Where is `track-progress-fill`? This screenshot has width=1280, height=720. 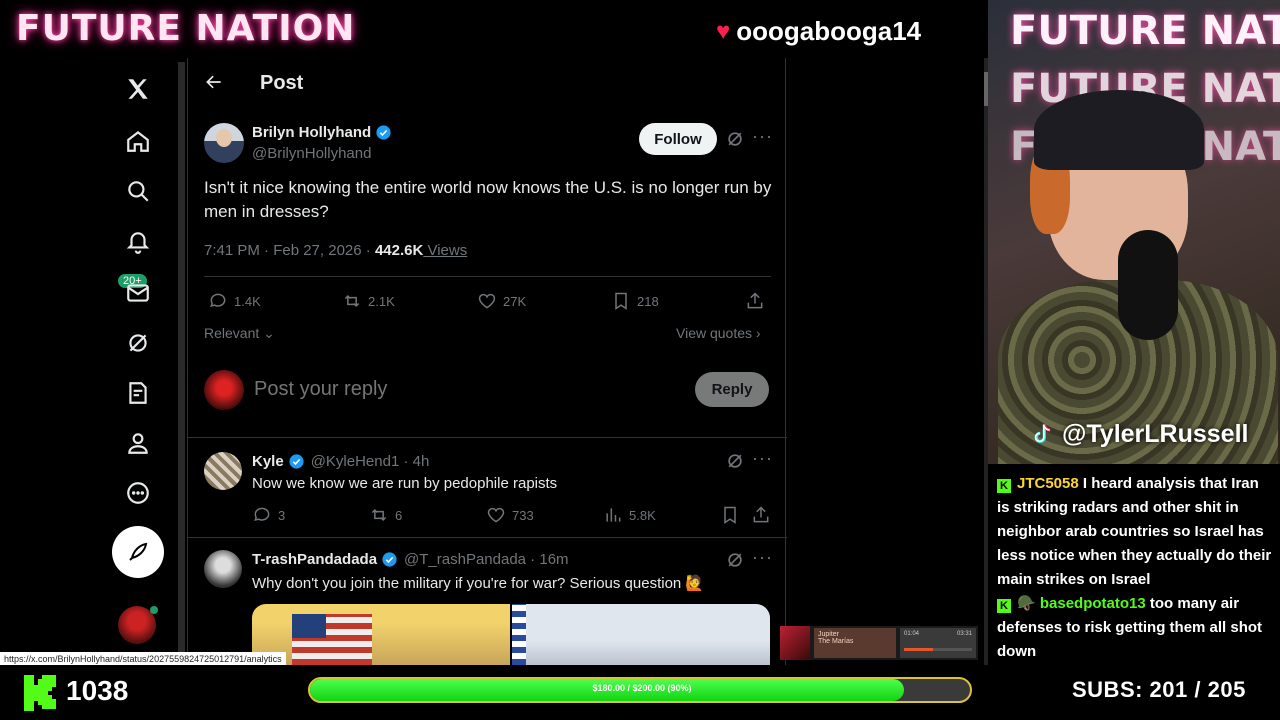 track-progress-fill is located at coordinates (918, 649).